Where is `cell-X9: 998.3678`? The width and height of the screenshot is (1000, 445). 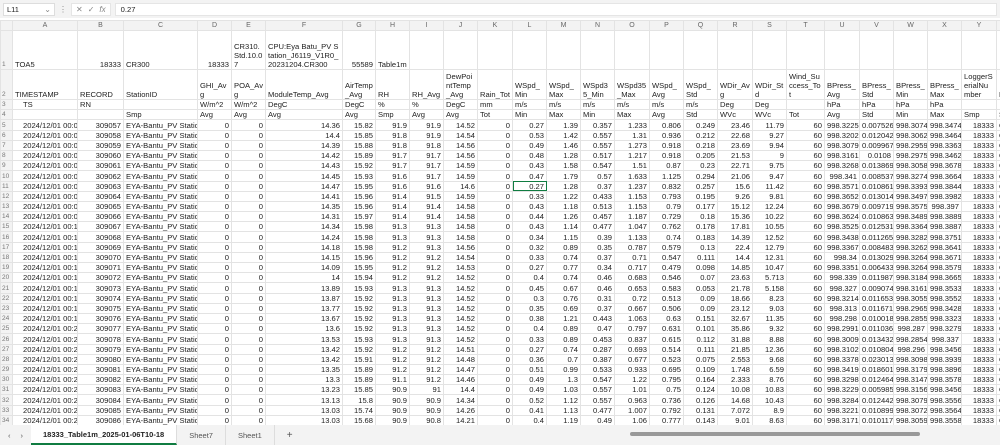
cell-X9: 998.3678 is located at coordinates (944, 166).